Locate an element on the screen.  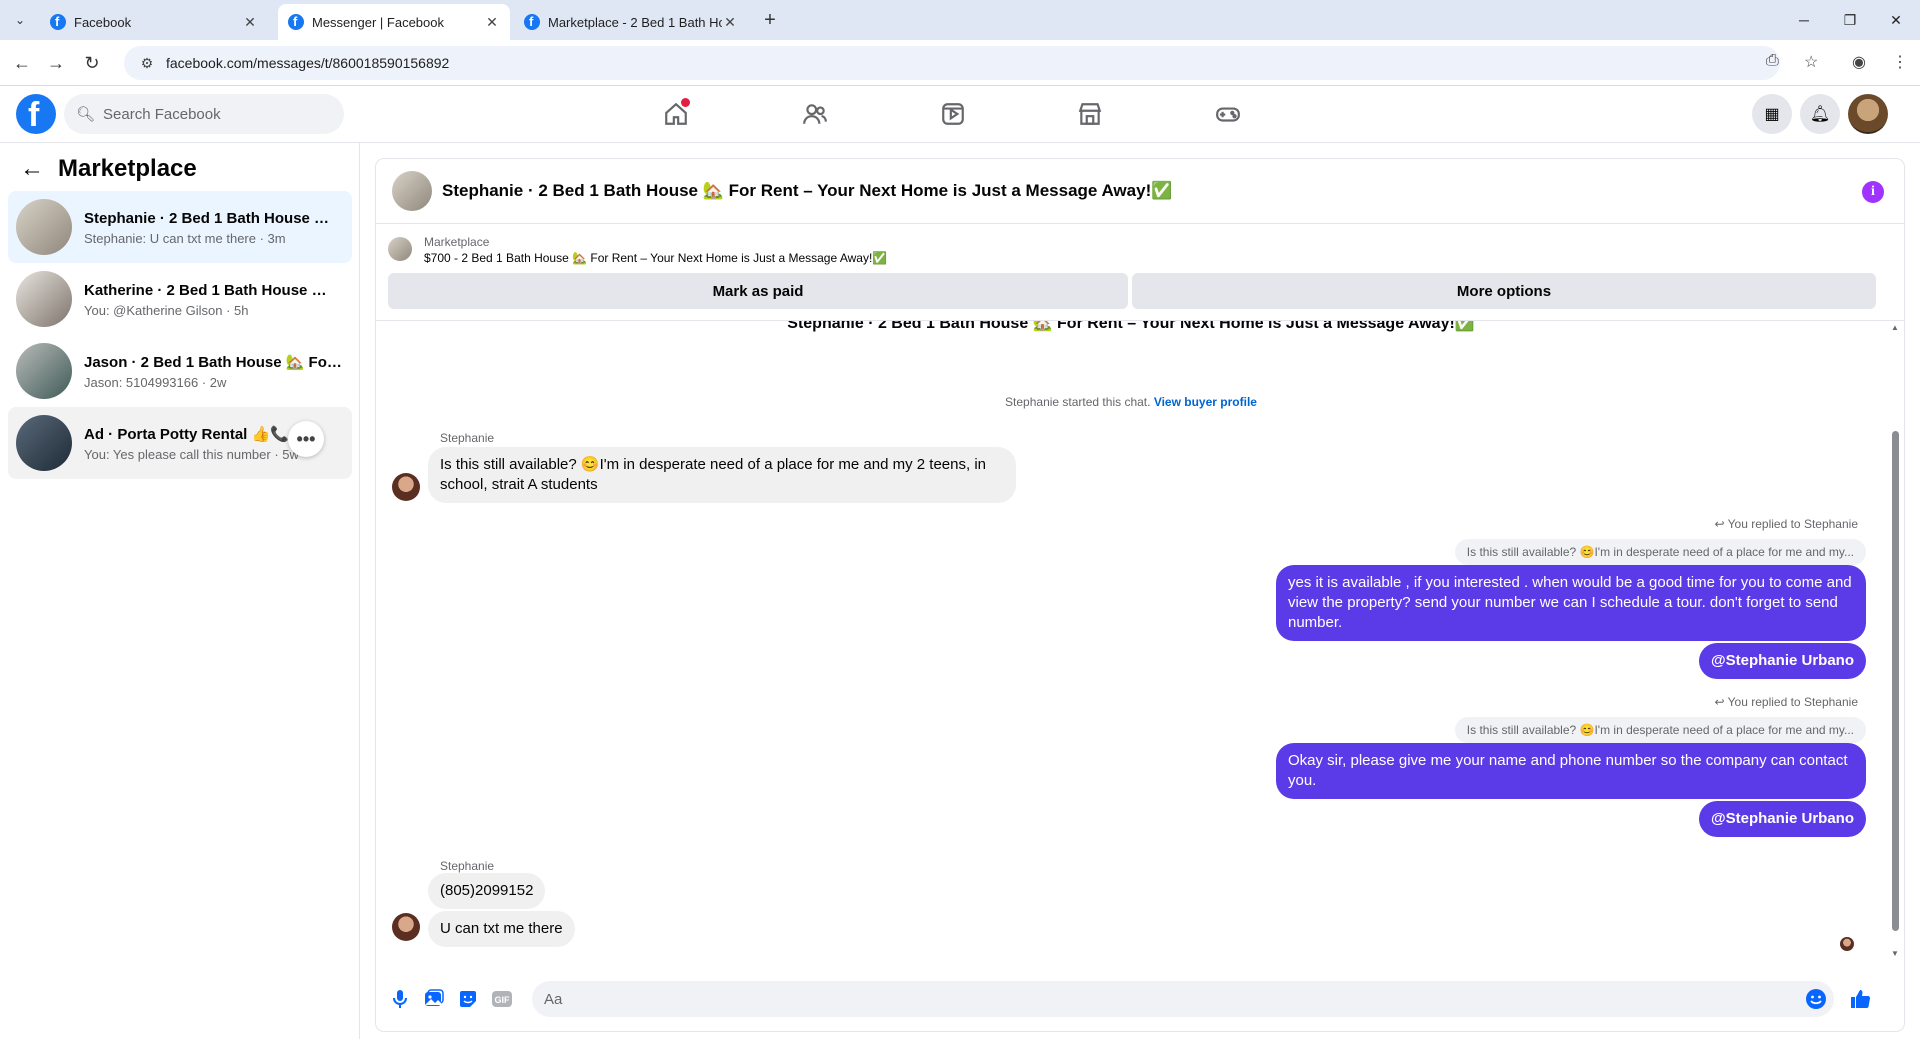
close-window-icon: ✕ is located at coordinates (1896, 20).